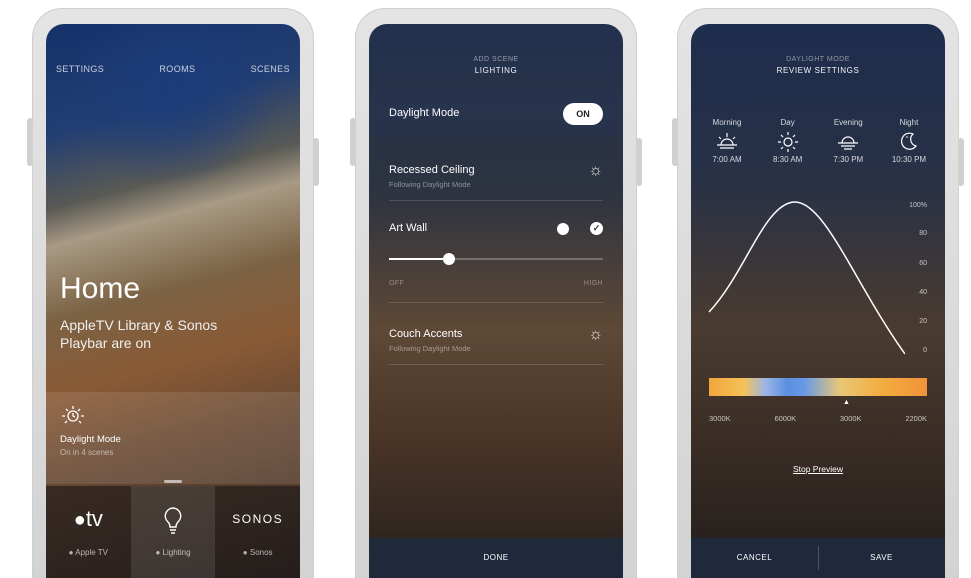  I want to click on drag-handle, so click(173, 481).